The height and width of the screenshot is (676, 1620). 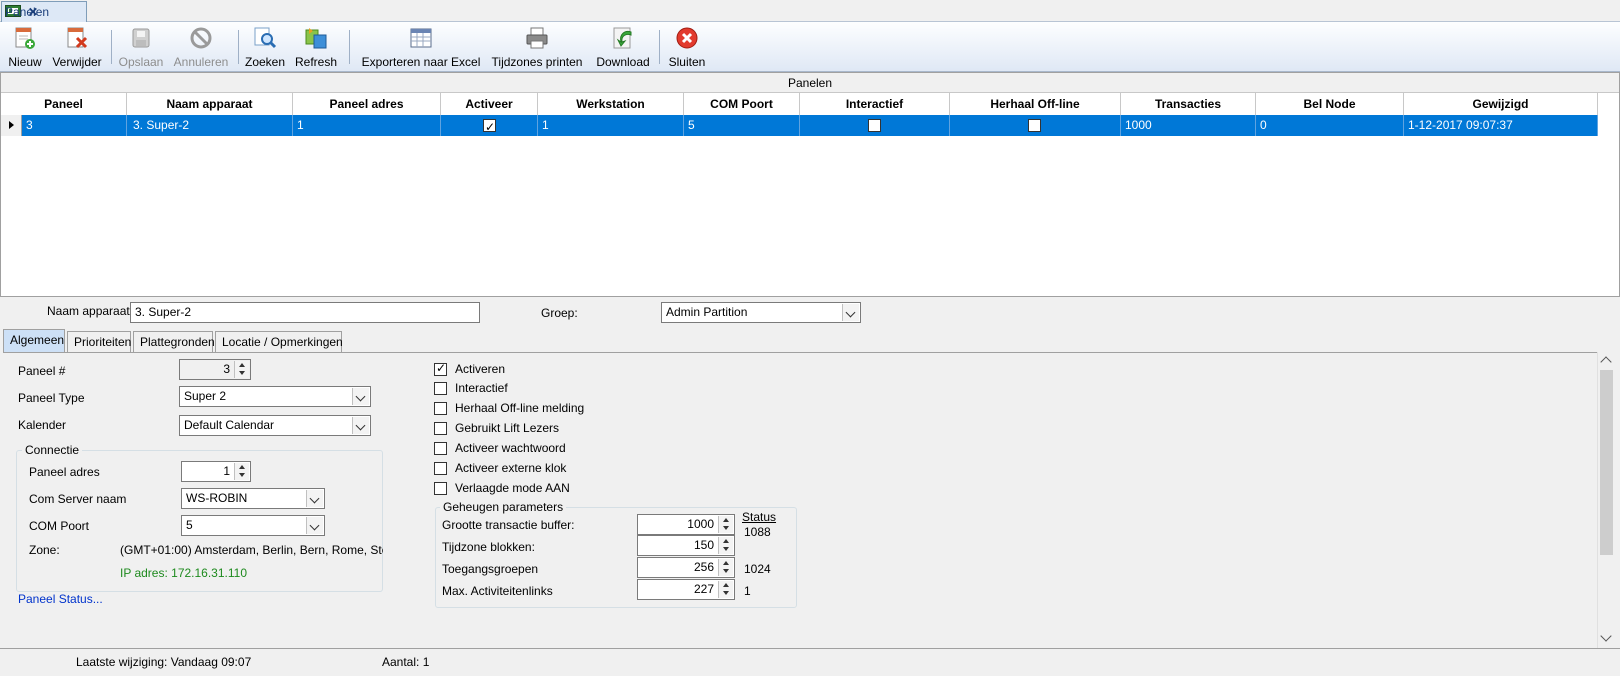 I want to click on buffer-value: 1000, so click(x=700, y=524).